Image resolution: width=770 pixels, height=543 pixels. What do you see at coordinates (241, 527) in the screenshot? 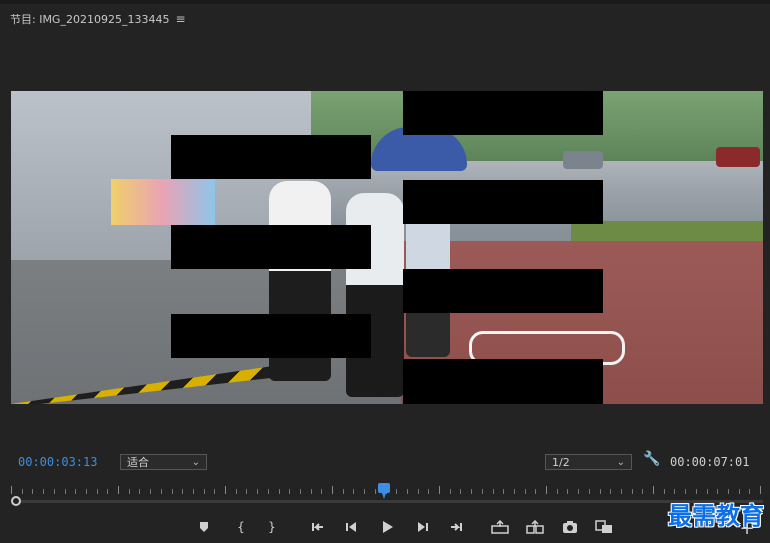
I see `mark-in-icon: {` at bounding box center [241, 527].